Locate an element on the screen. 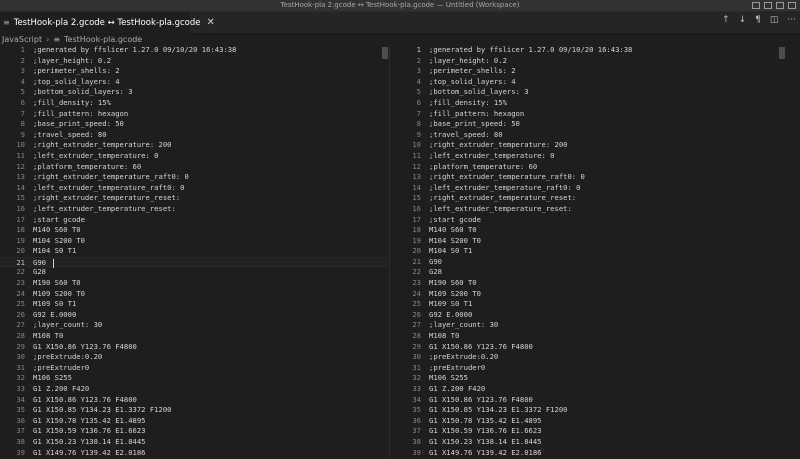 The image size is (800, 459). toggle-sidebar-icon is located at coordinates (756, 5).